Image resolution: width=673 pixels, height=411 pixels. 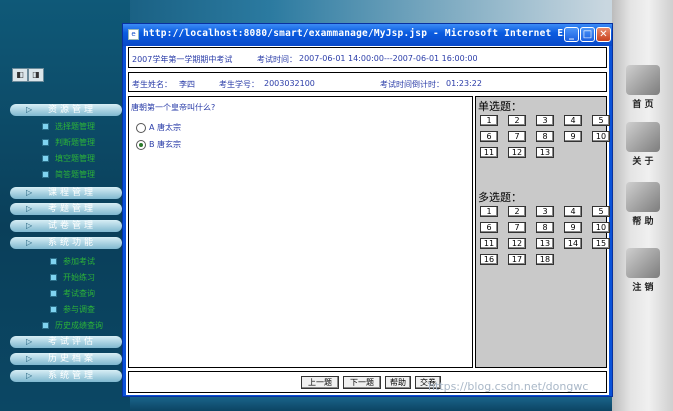 What do you see at coordinates (643, 137) in the screenshot?
I see `about-icon` at bounding box center [643, 137].